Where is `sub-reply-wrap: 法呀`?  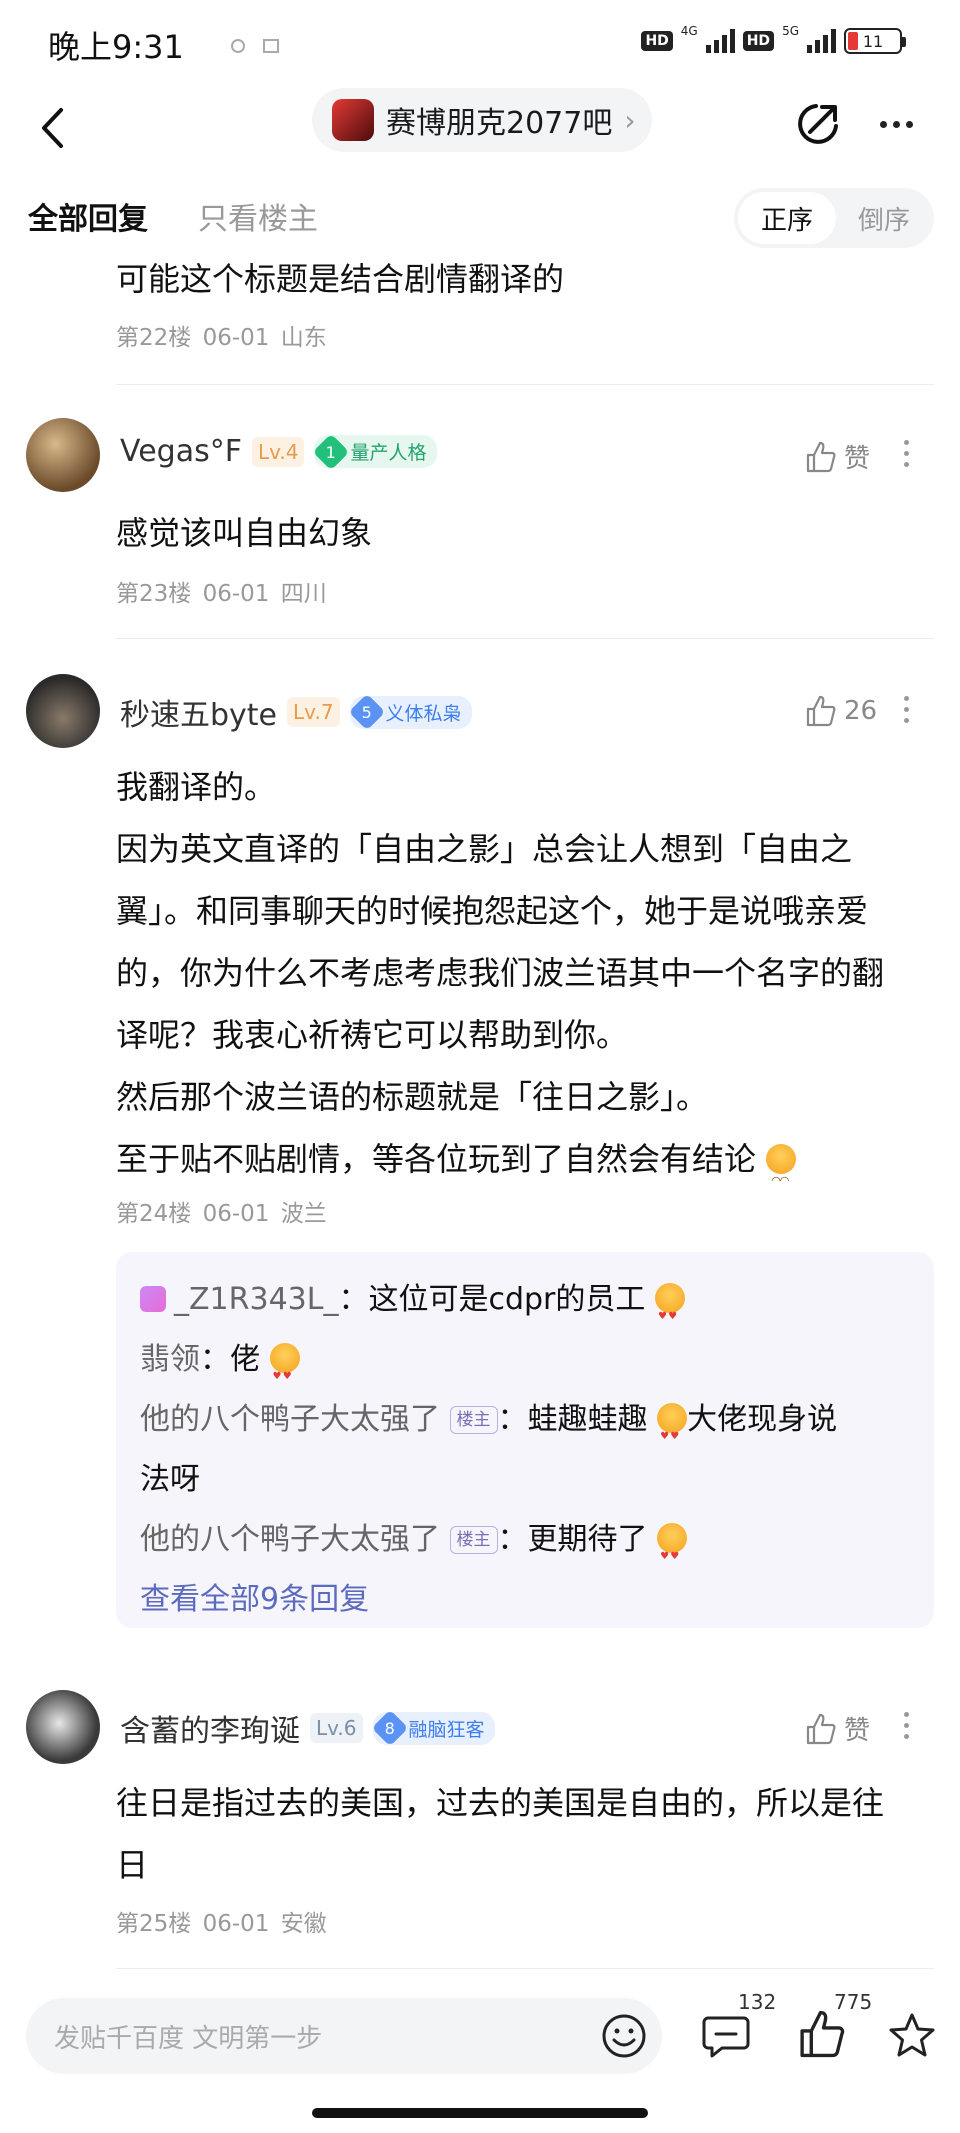 sub-reply-wrap: 法呀 is located at coordinates (170, 1479).